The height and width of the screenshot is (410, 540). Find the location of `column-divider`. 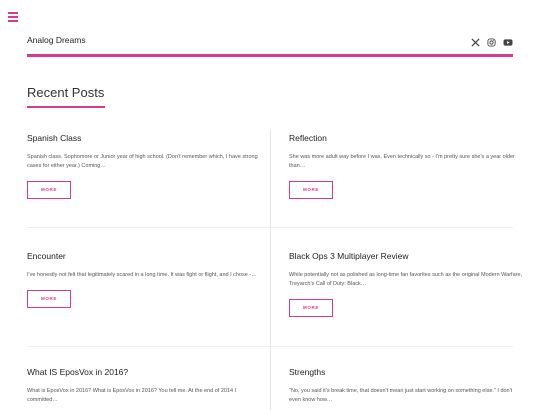

column-divider is located at coordinates (270, 270).